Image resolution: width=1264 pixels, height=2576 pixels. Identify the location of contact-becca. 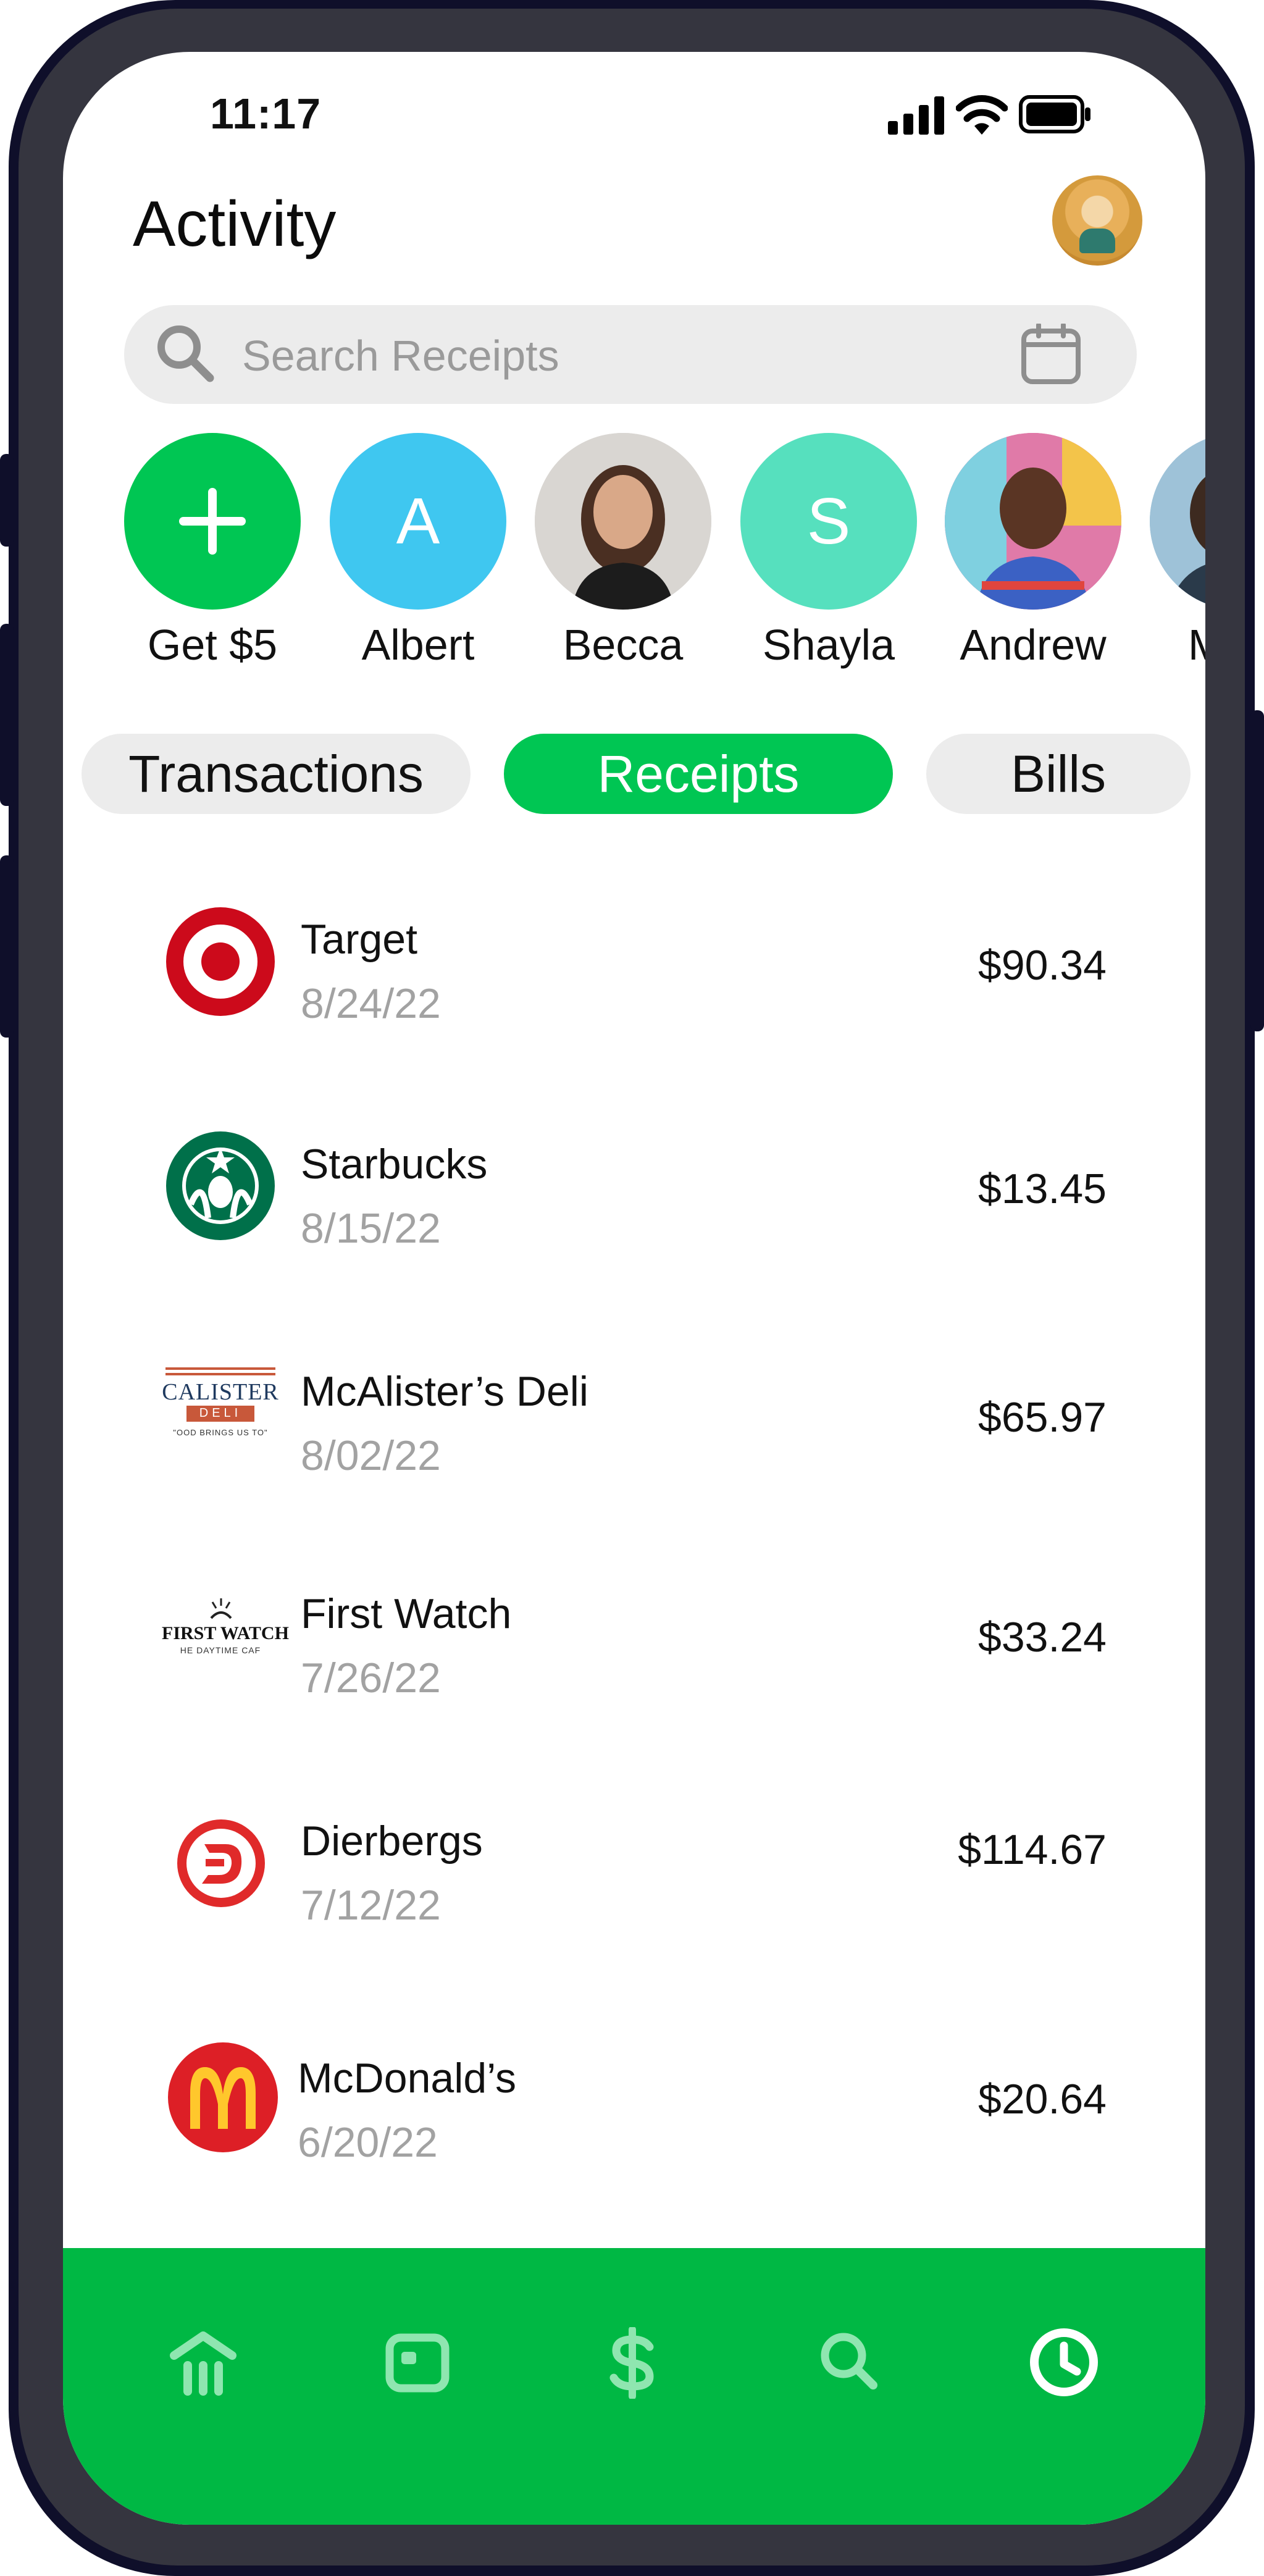
(623, 521).